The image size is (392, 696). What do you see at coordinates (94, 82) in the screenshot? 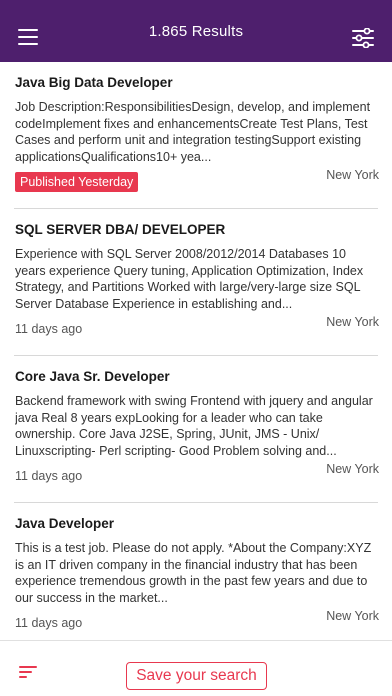
I see `job-title: Java Big Data Developer` at bounding box center [94, 82].